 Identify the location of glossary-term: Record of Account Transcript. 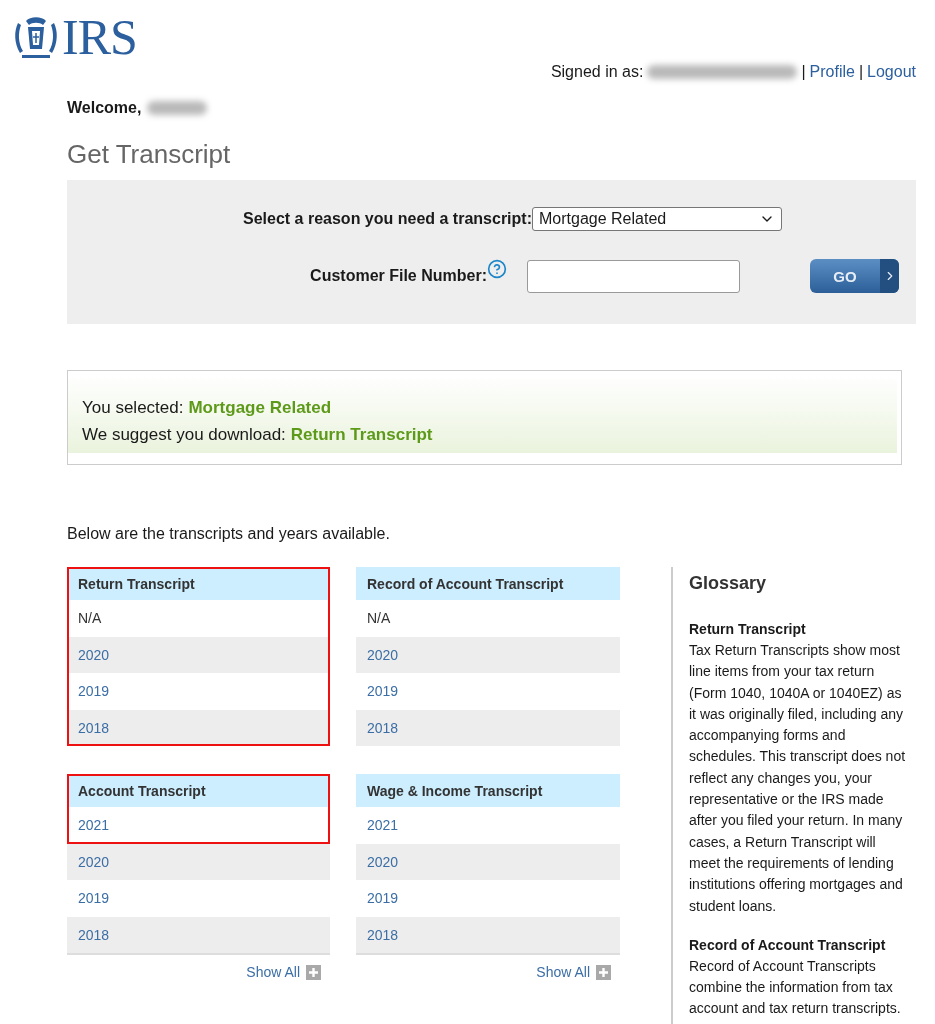
(788, 945).